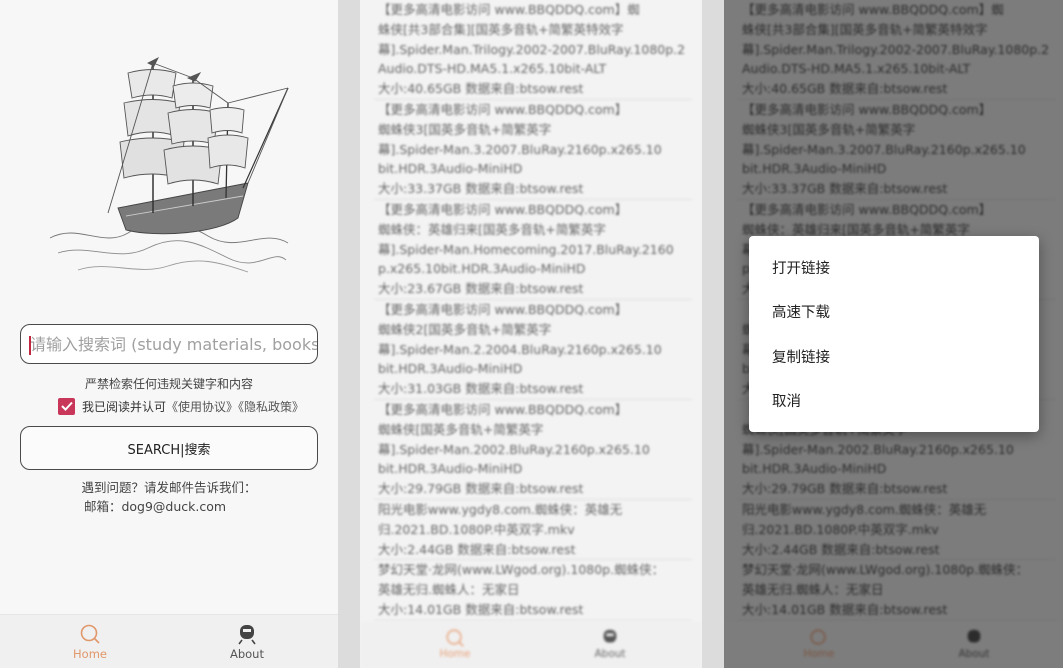  I want to click on contact-email: 邮箱：dog9@duck.com, so click(155, 506).